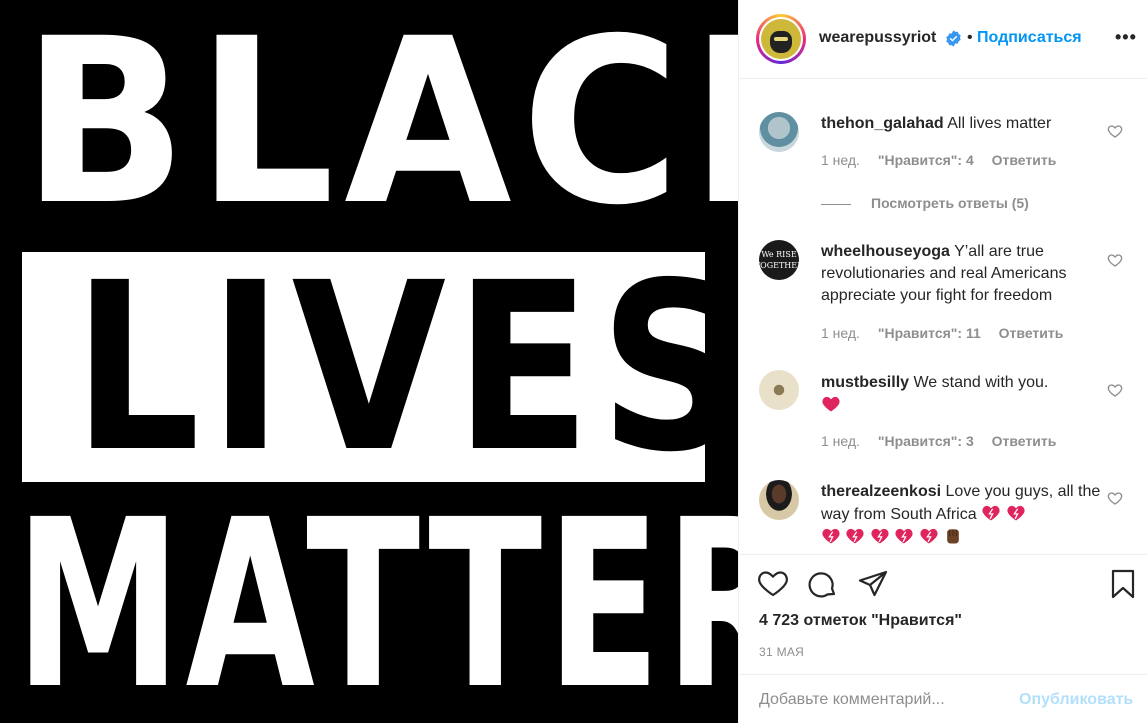 The width and height of the screenshot is (1147, 723). I want to click on comment-username: mustbesilly, so click(865, 382).